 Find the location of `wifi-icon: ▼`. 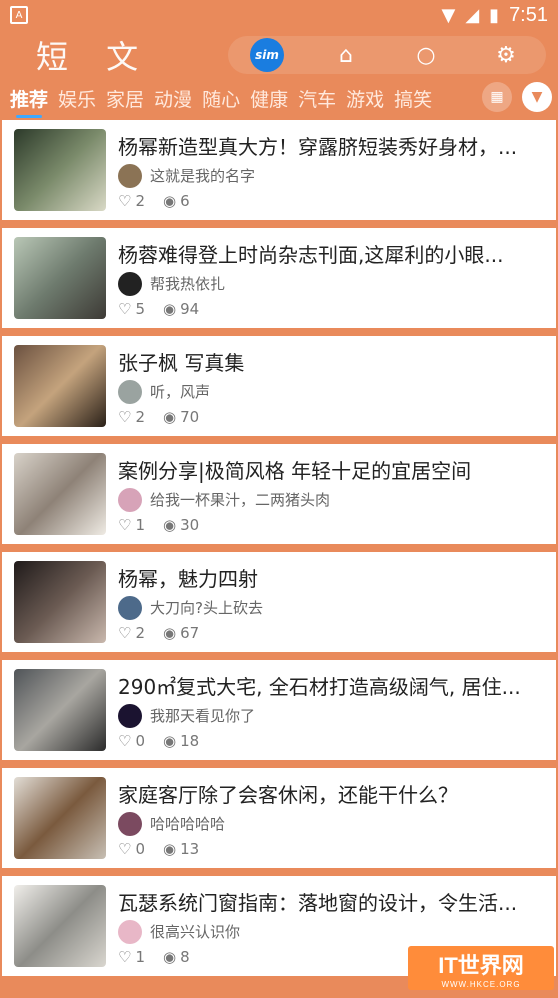

wifi-icon: ▼ is located at coordinates (448, 15).